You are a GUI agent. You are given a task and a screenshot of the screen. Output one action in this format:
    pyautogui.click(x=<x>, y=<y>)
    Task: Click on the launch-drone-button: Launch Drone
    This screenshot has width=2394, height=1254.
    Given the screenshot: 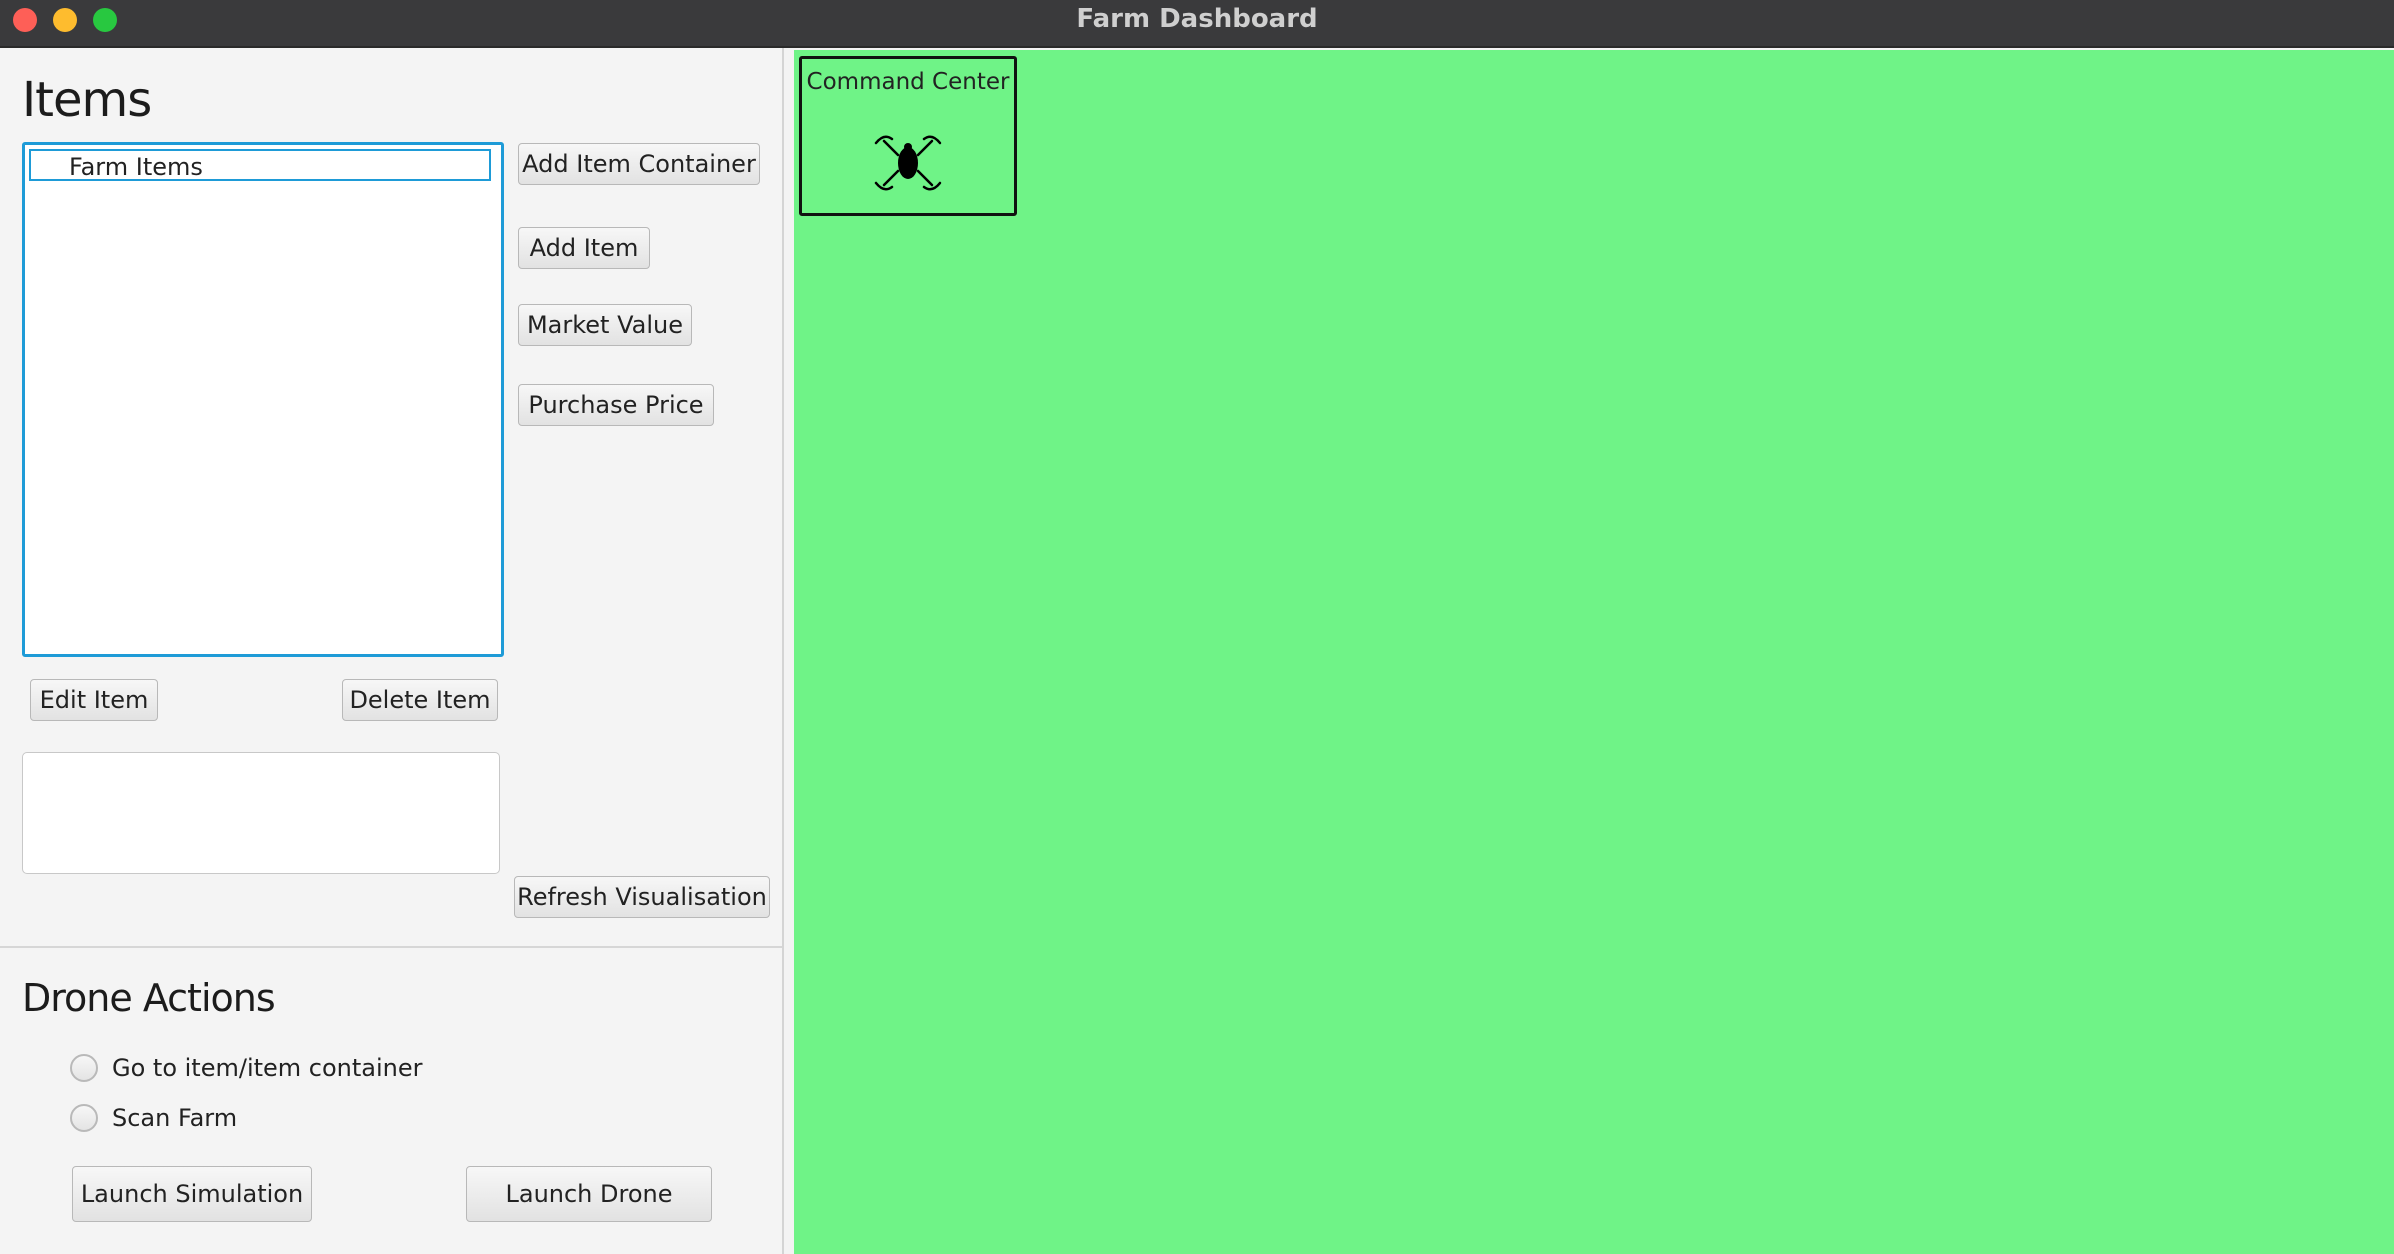 What is the action you would take?
    pyautogui.click(x=589, y=1194)
    